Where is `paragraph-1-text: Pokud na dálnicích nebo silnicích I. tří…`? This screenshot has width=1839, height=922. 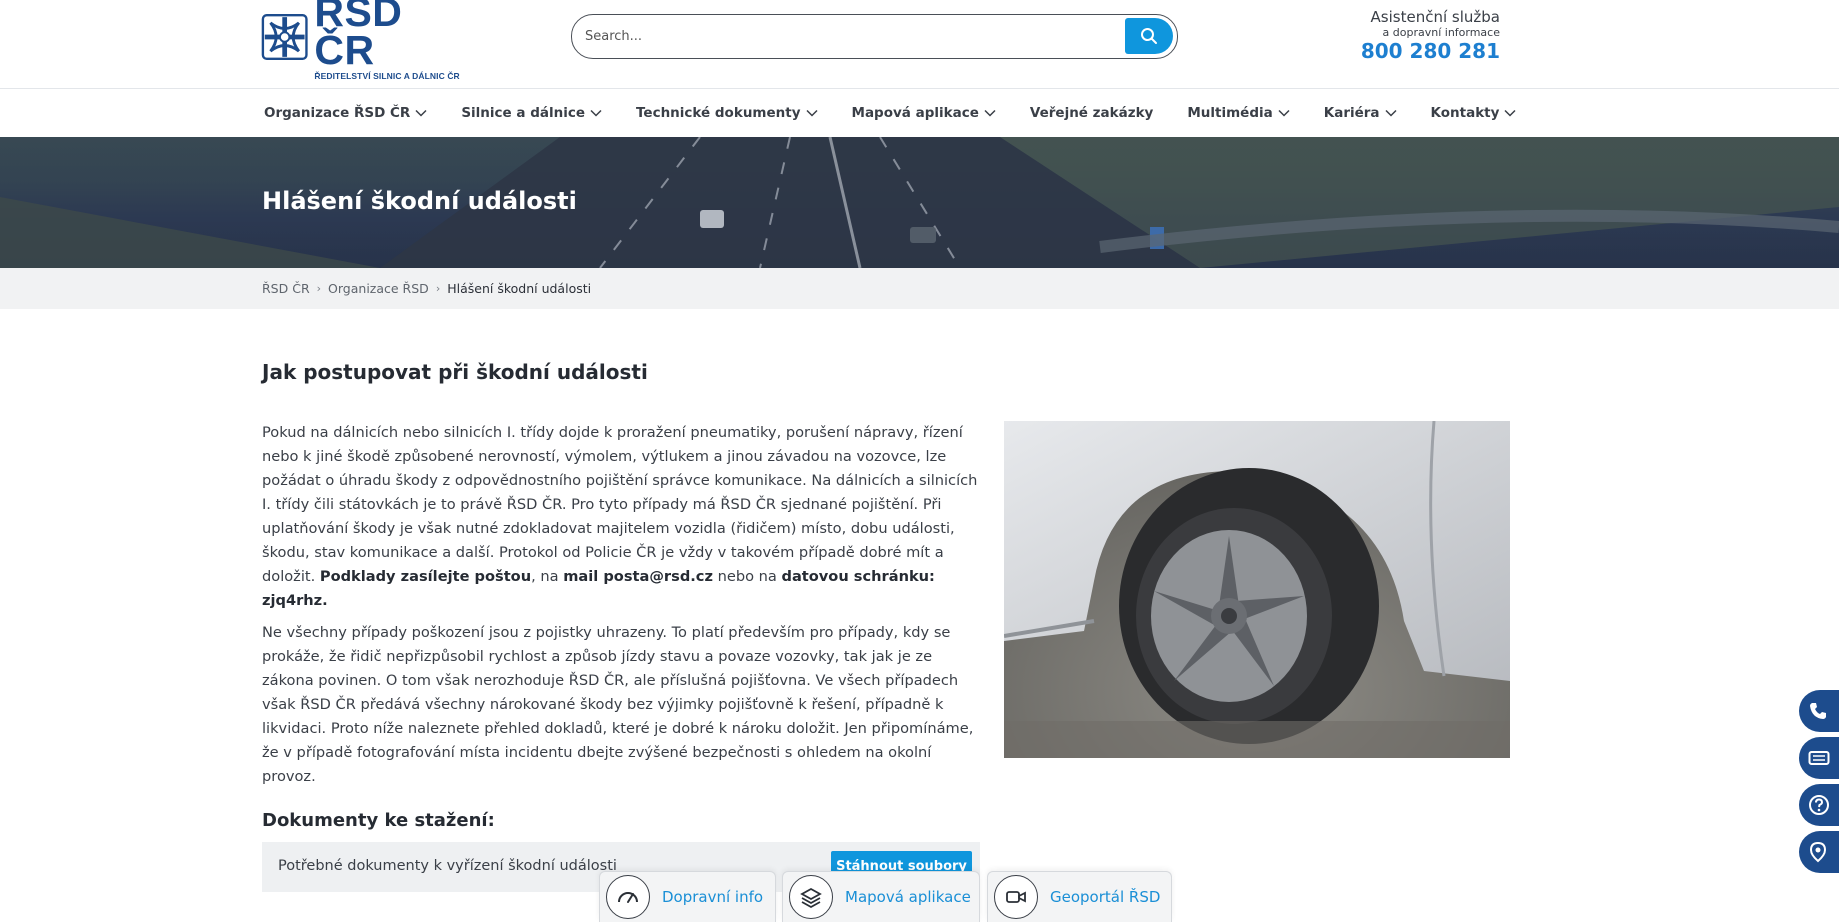 paragraph-1-text: Pokud na dálnicích nebo silnicích I. tří… is located at coordinates (620, 504).